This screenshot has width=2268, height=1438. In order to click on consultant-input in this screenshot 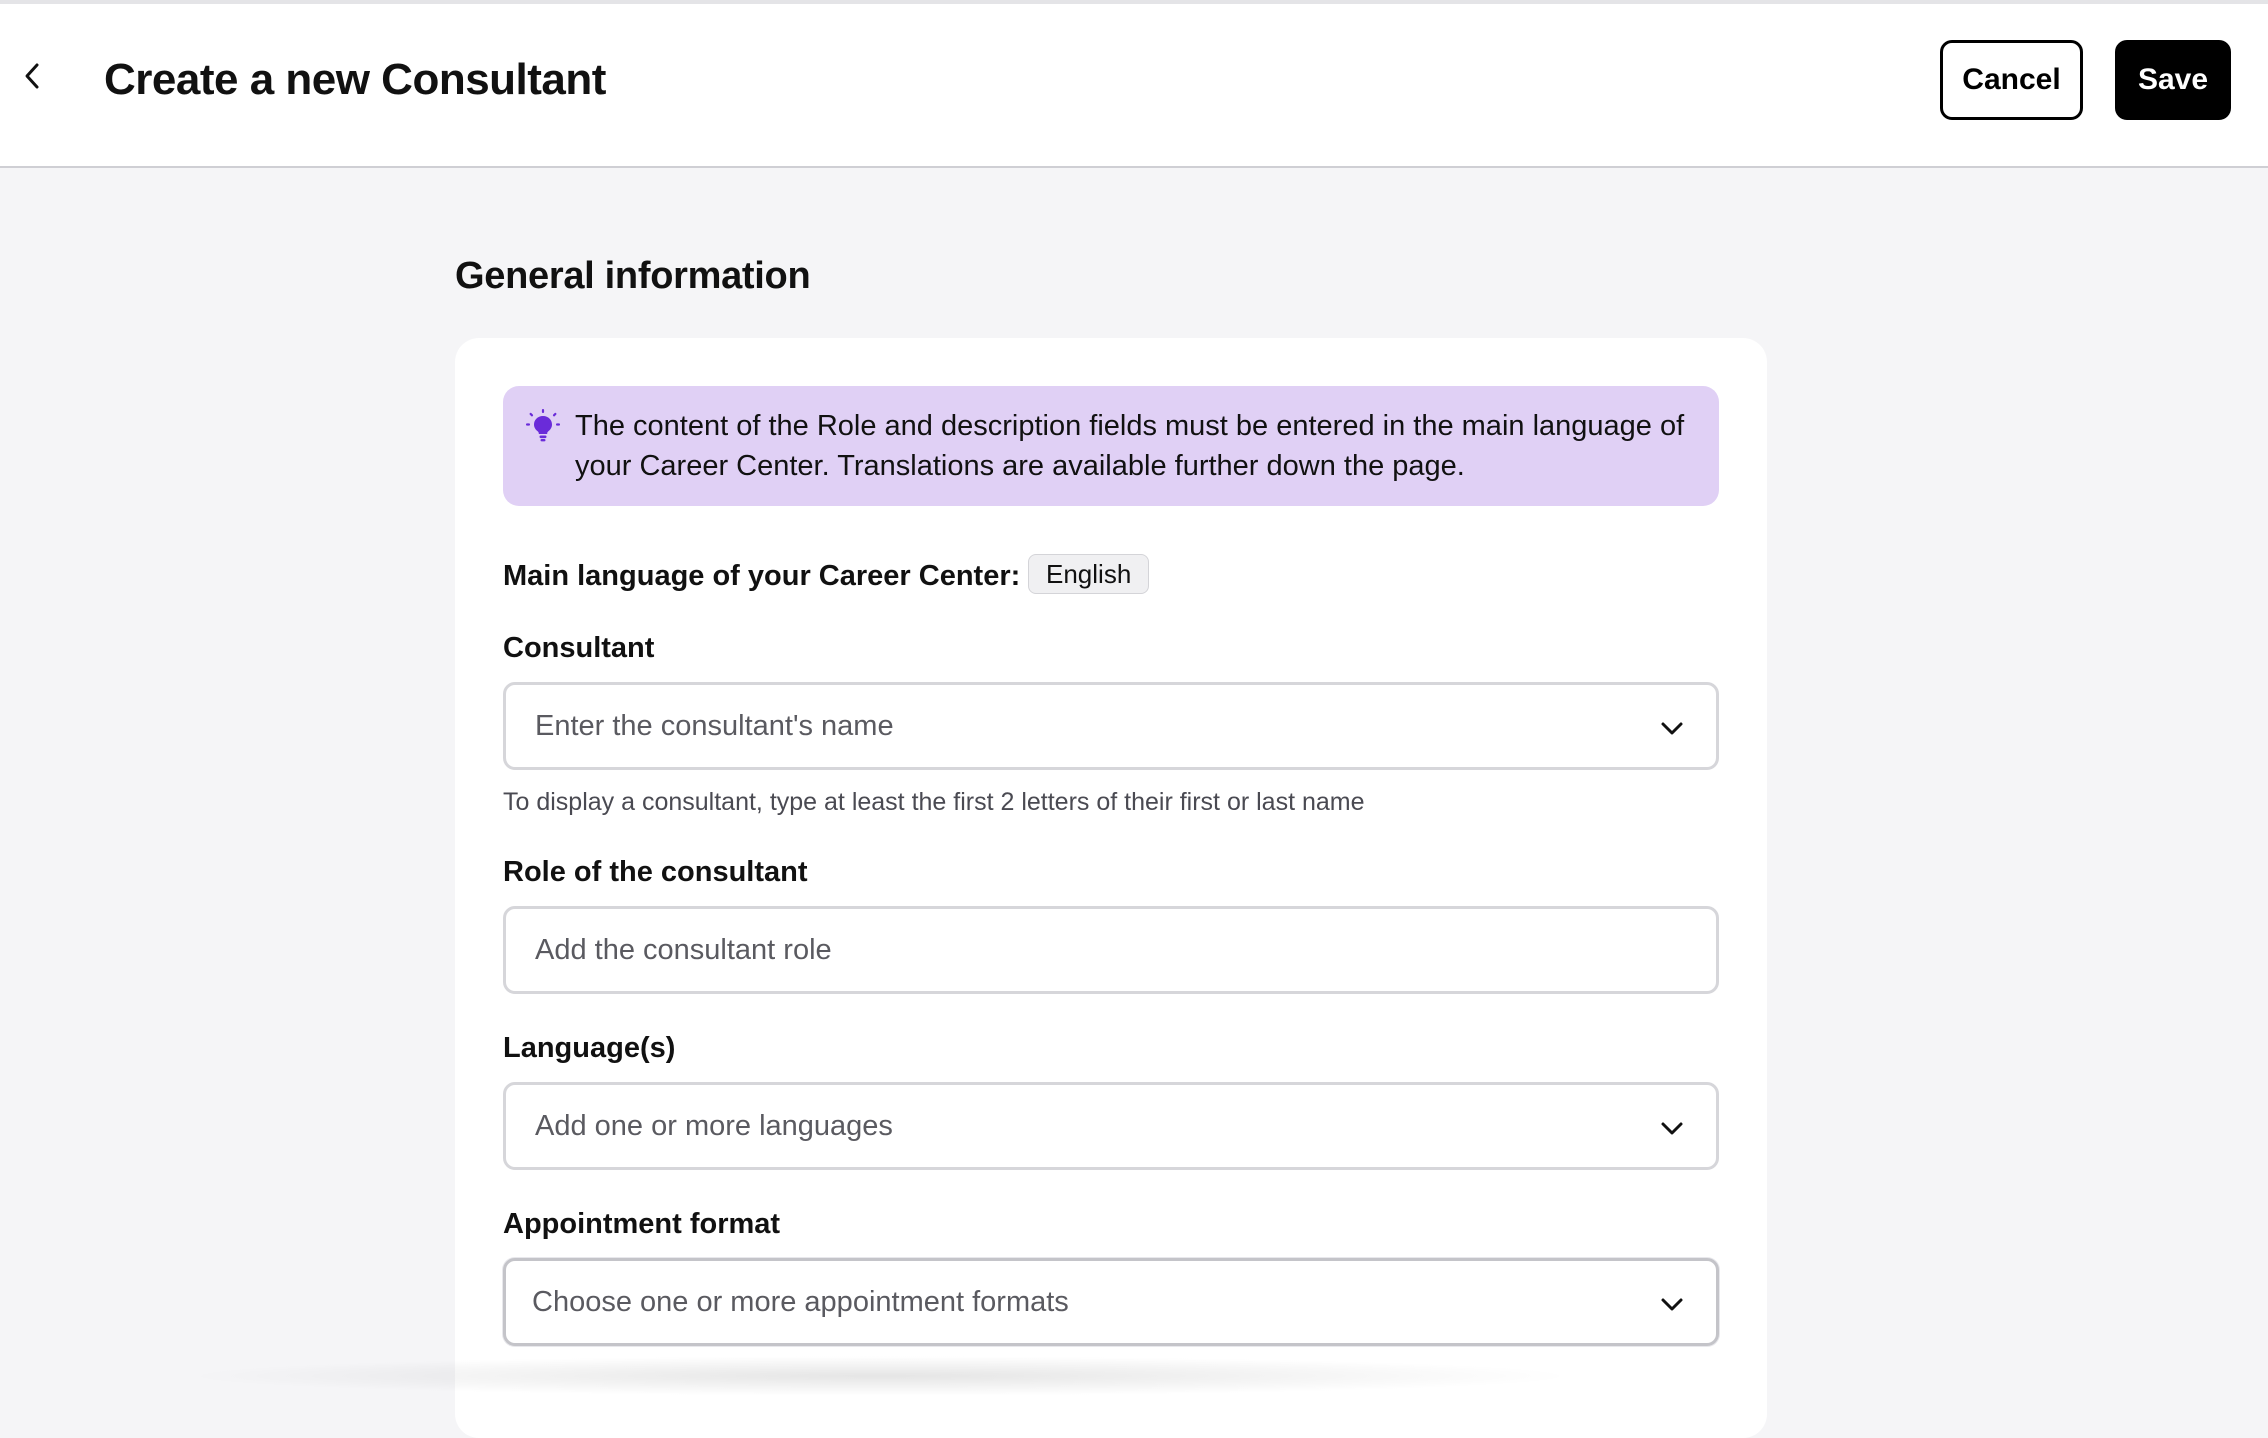, I will do `click(1111, 726)`.